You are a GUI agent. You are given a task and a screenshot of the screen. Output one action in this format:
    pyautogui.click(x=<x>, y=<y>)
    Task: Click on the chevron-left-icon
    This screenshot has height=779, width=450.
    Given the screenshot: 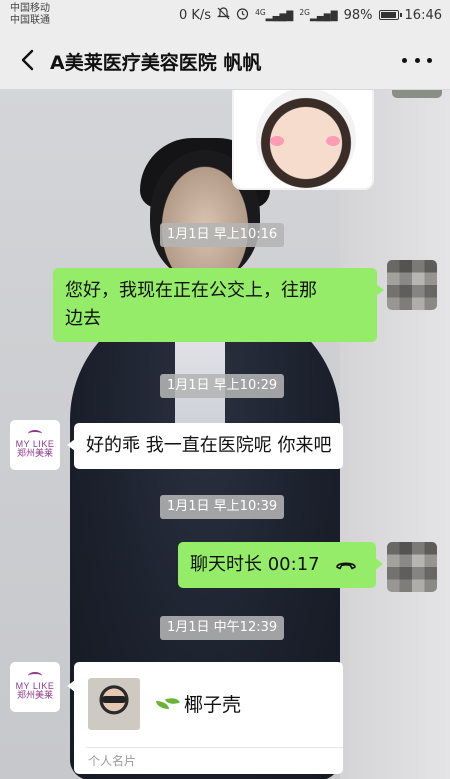 What is the action you would take?
    pyautogui.click(x=27, y=60)
    